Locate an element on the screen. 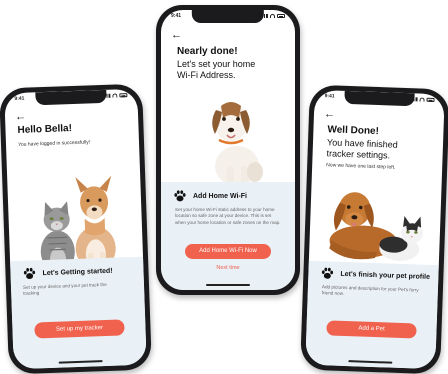 The height and width of the screenshot is (374, 448). section-title: Let's finish your pet profile is located at coordinates (385, 275).